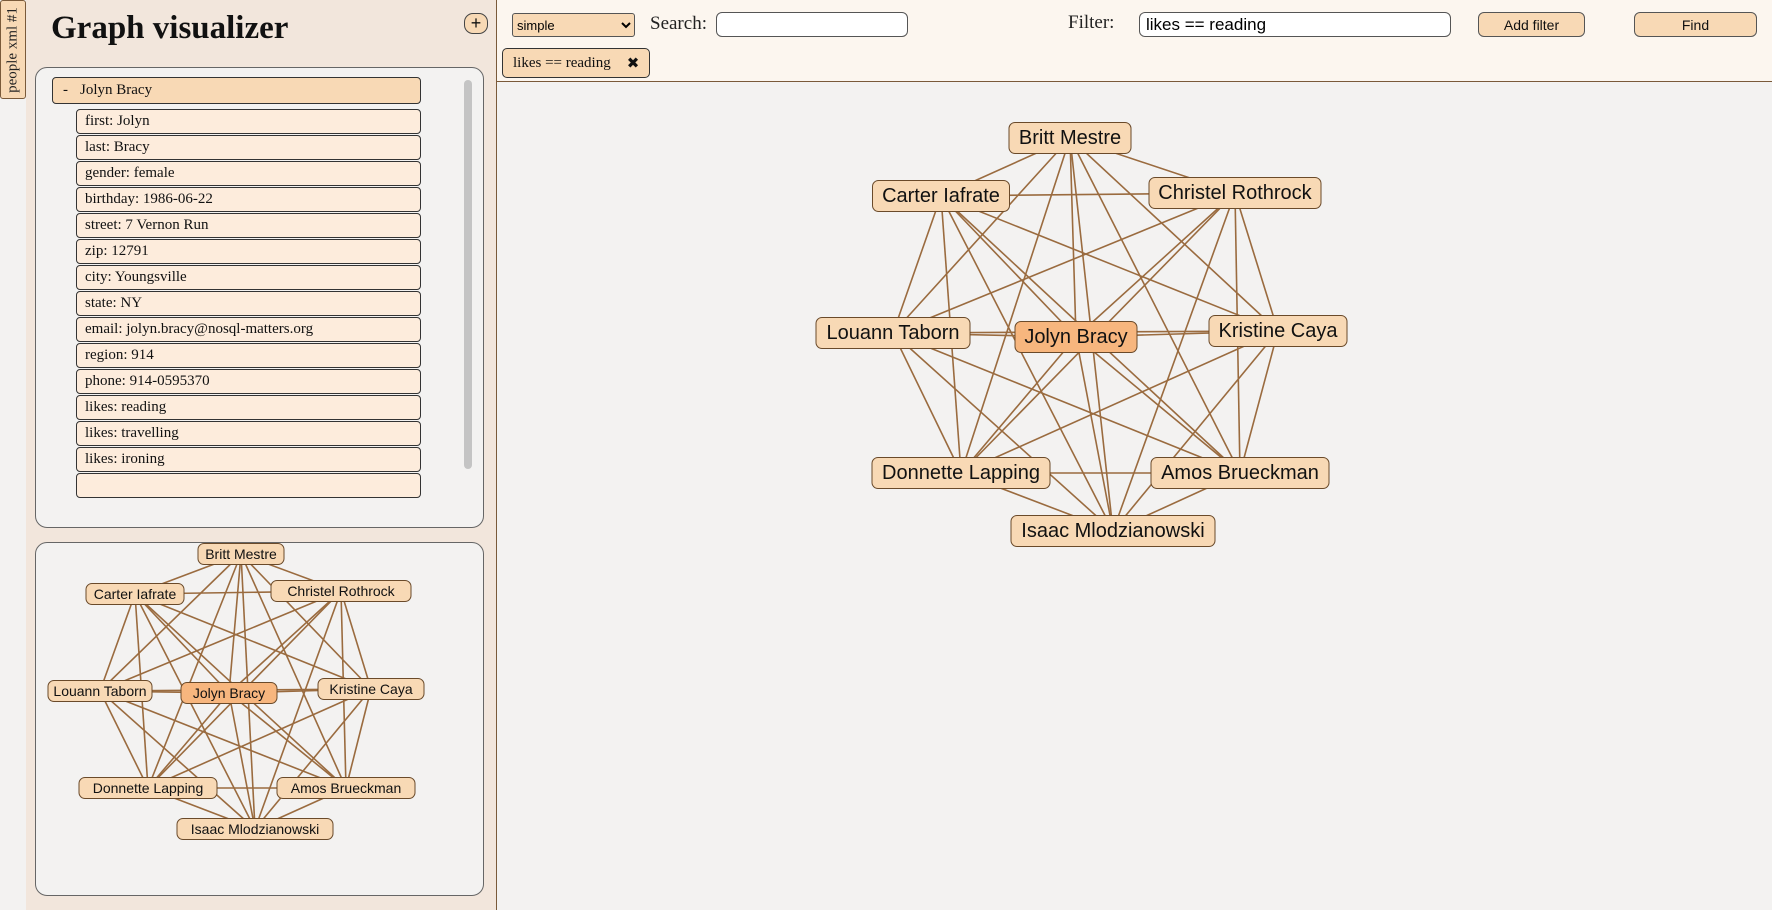 The height and width of the screenshot is (910, 1772). What do you see at coordinates (248, 355) in the screenshot?
I see `property-item: region: 914` at bounding box center [248, 355].